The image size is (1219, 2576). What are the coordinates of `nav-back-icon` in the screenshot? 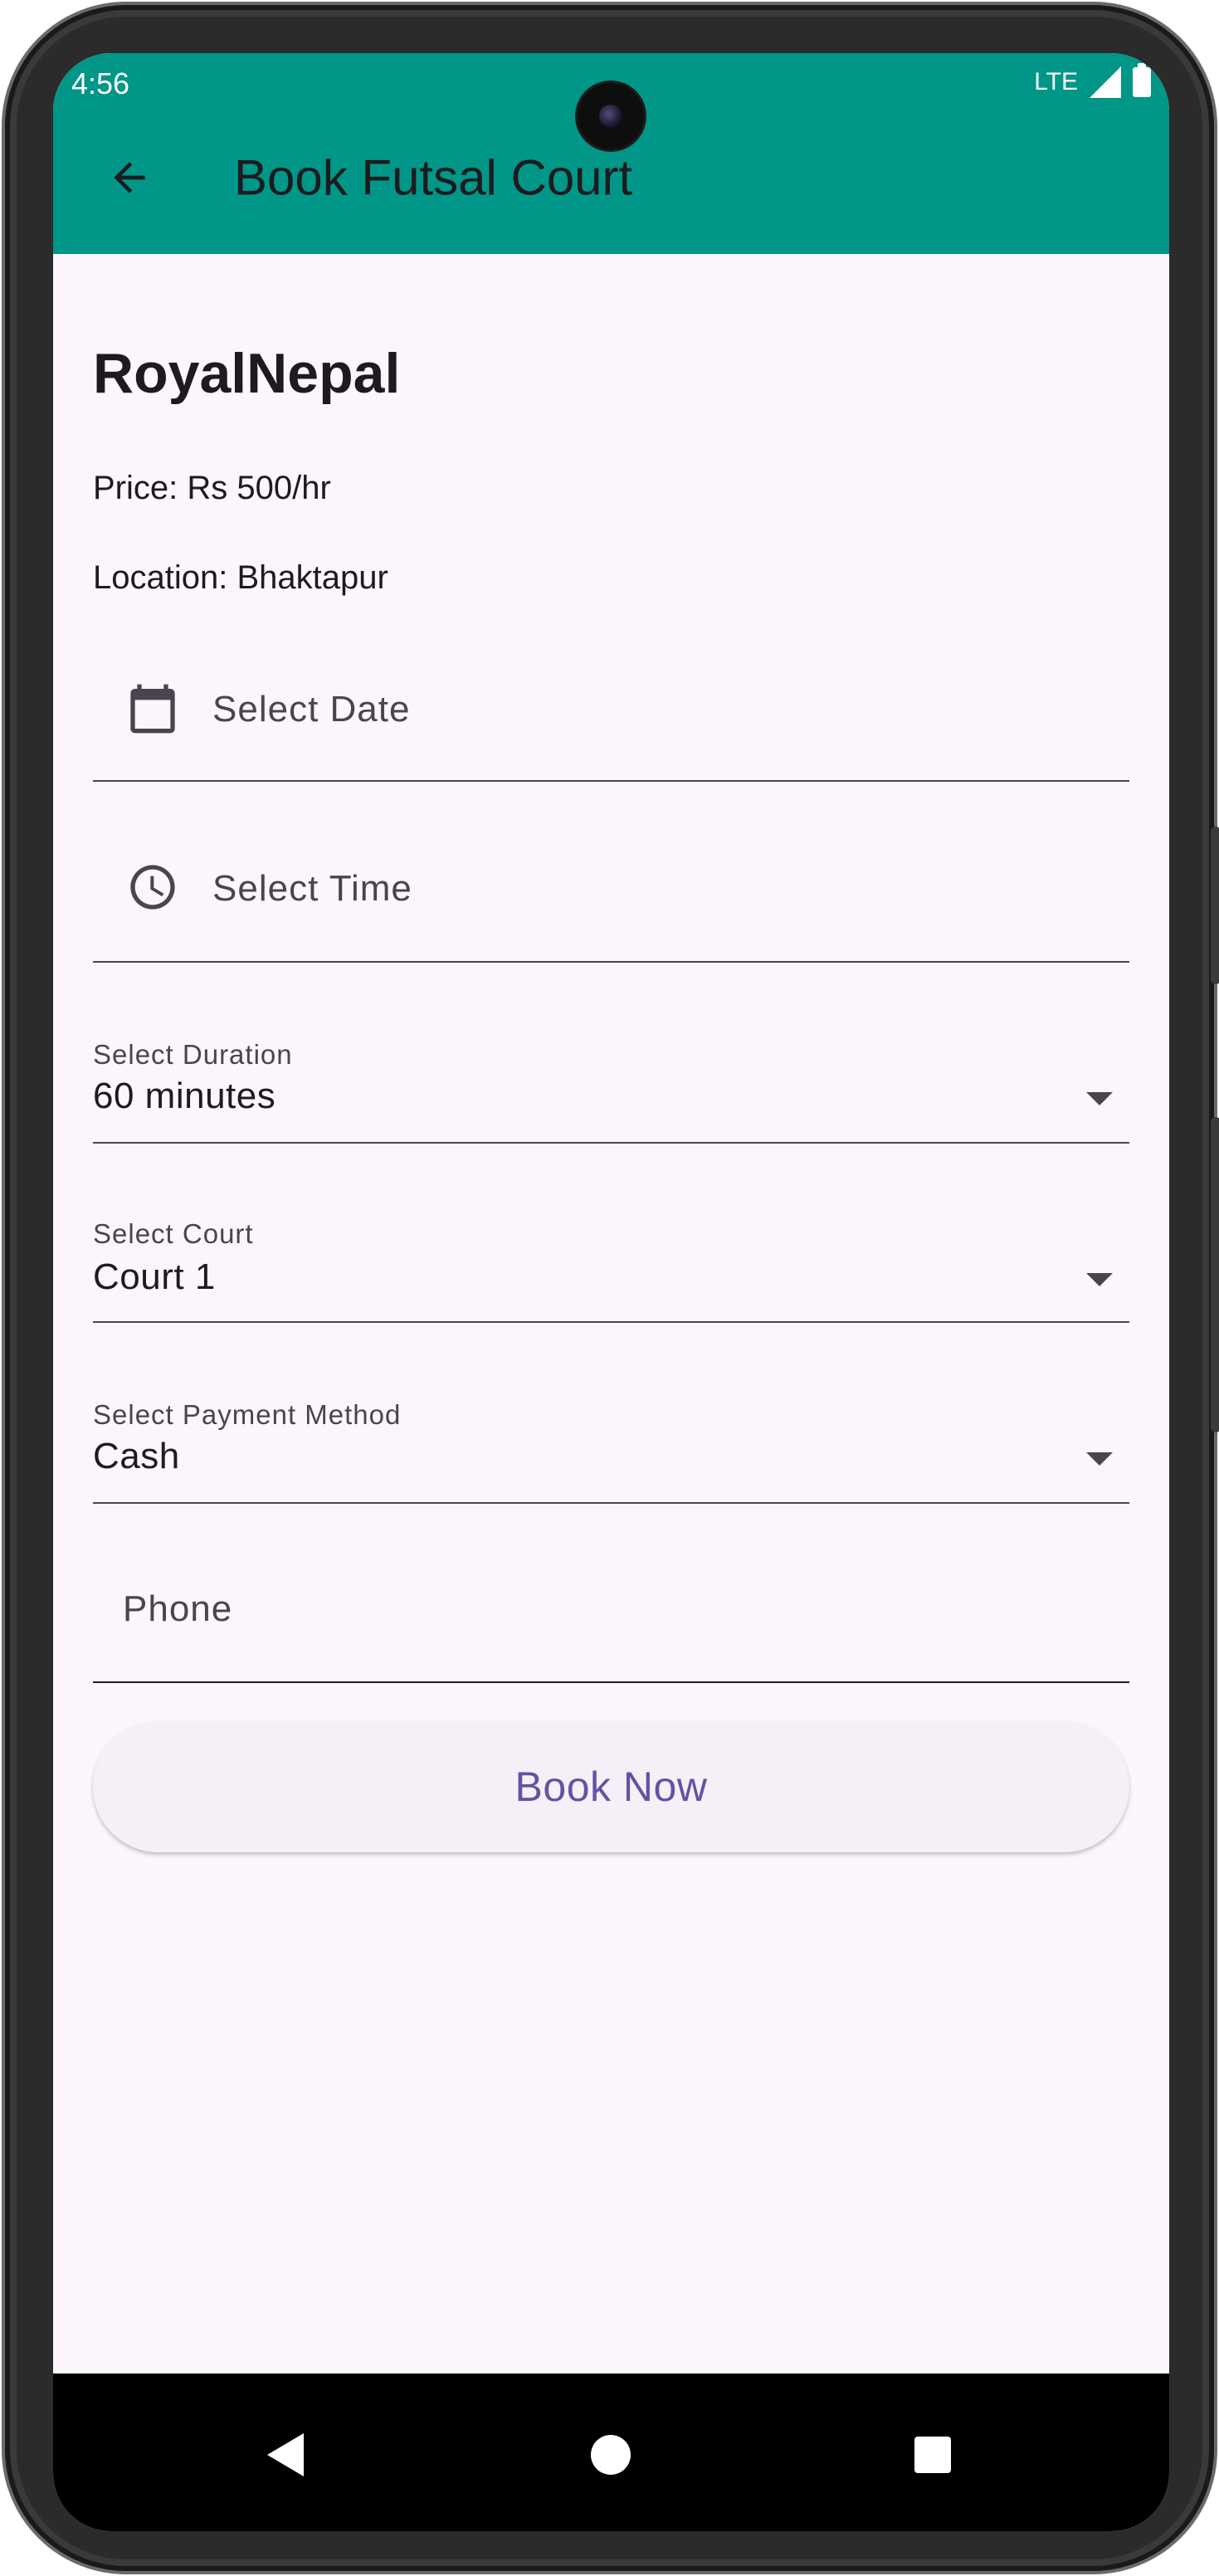 It's located at (285, 2455).